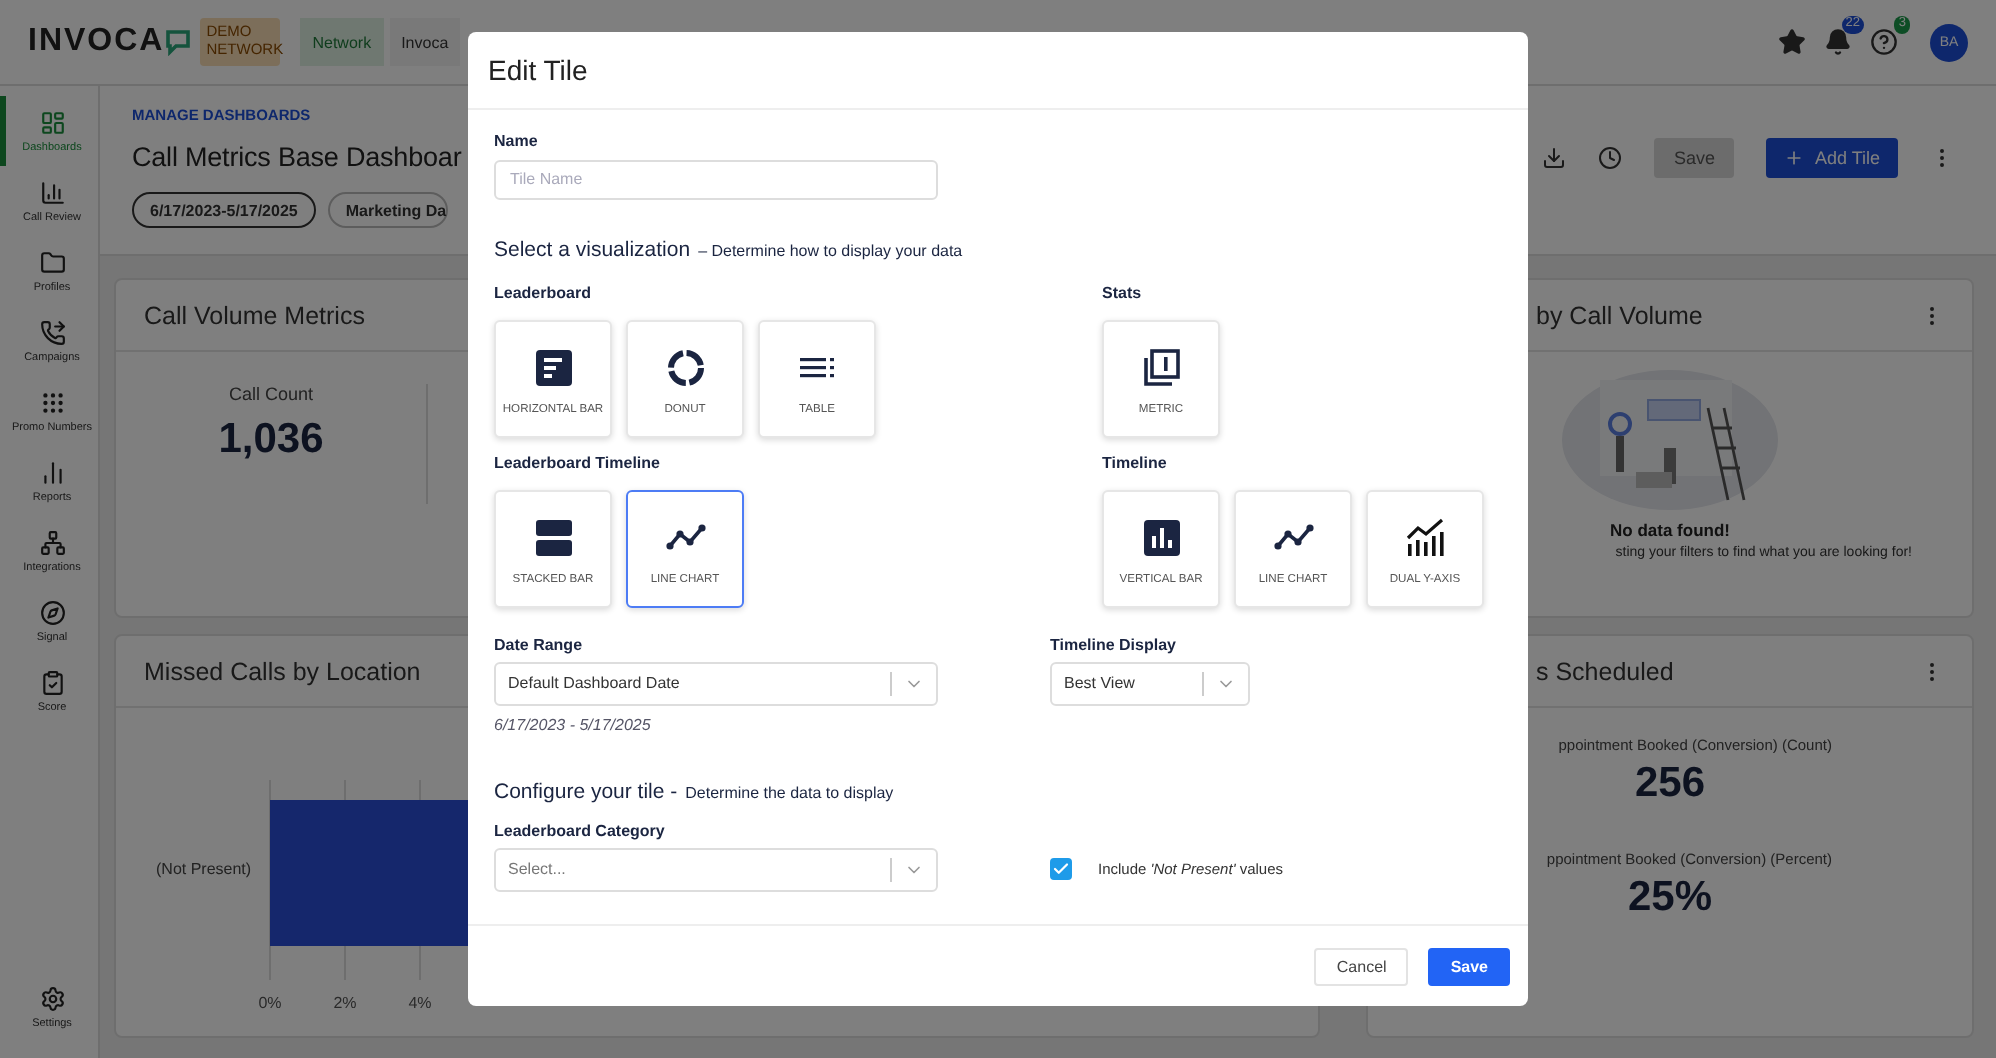 The width and height of the screenshot is (1996, 1058). I want to click on card-title: Call Volume Metrics, so click(254, 315).